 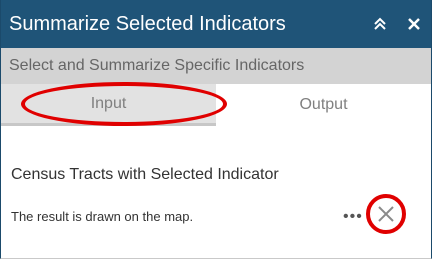 I want to click on ellipsis-icon: •••, so click(x=353, y=217).